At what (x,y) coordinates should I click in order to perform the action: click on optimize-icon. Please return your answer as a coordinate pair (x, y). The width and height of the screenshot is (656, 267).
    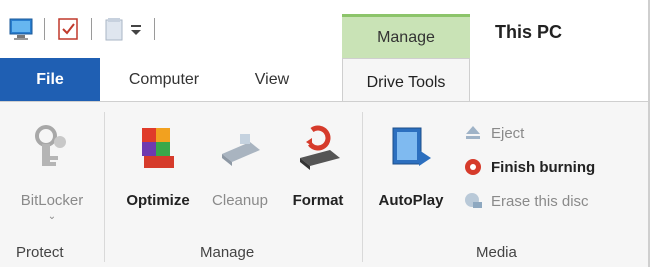
    Looking at the image, I should click on (158, 148).